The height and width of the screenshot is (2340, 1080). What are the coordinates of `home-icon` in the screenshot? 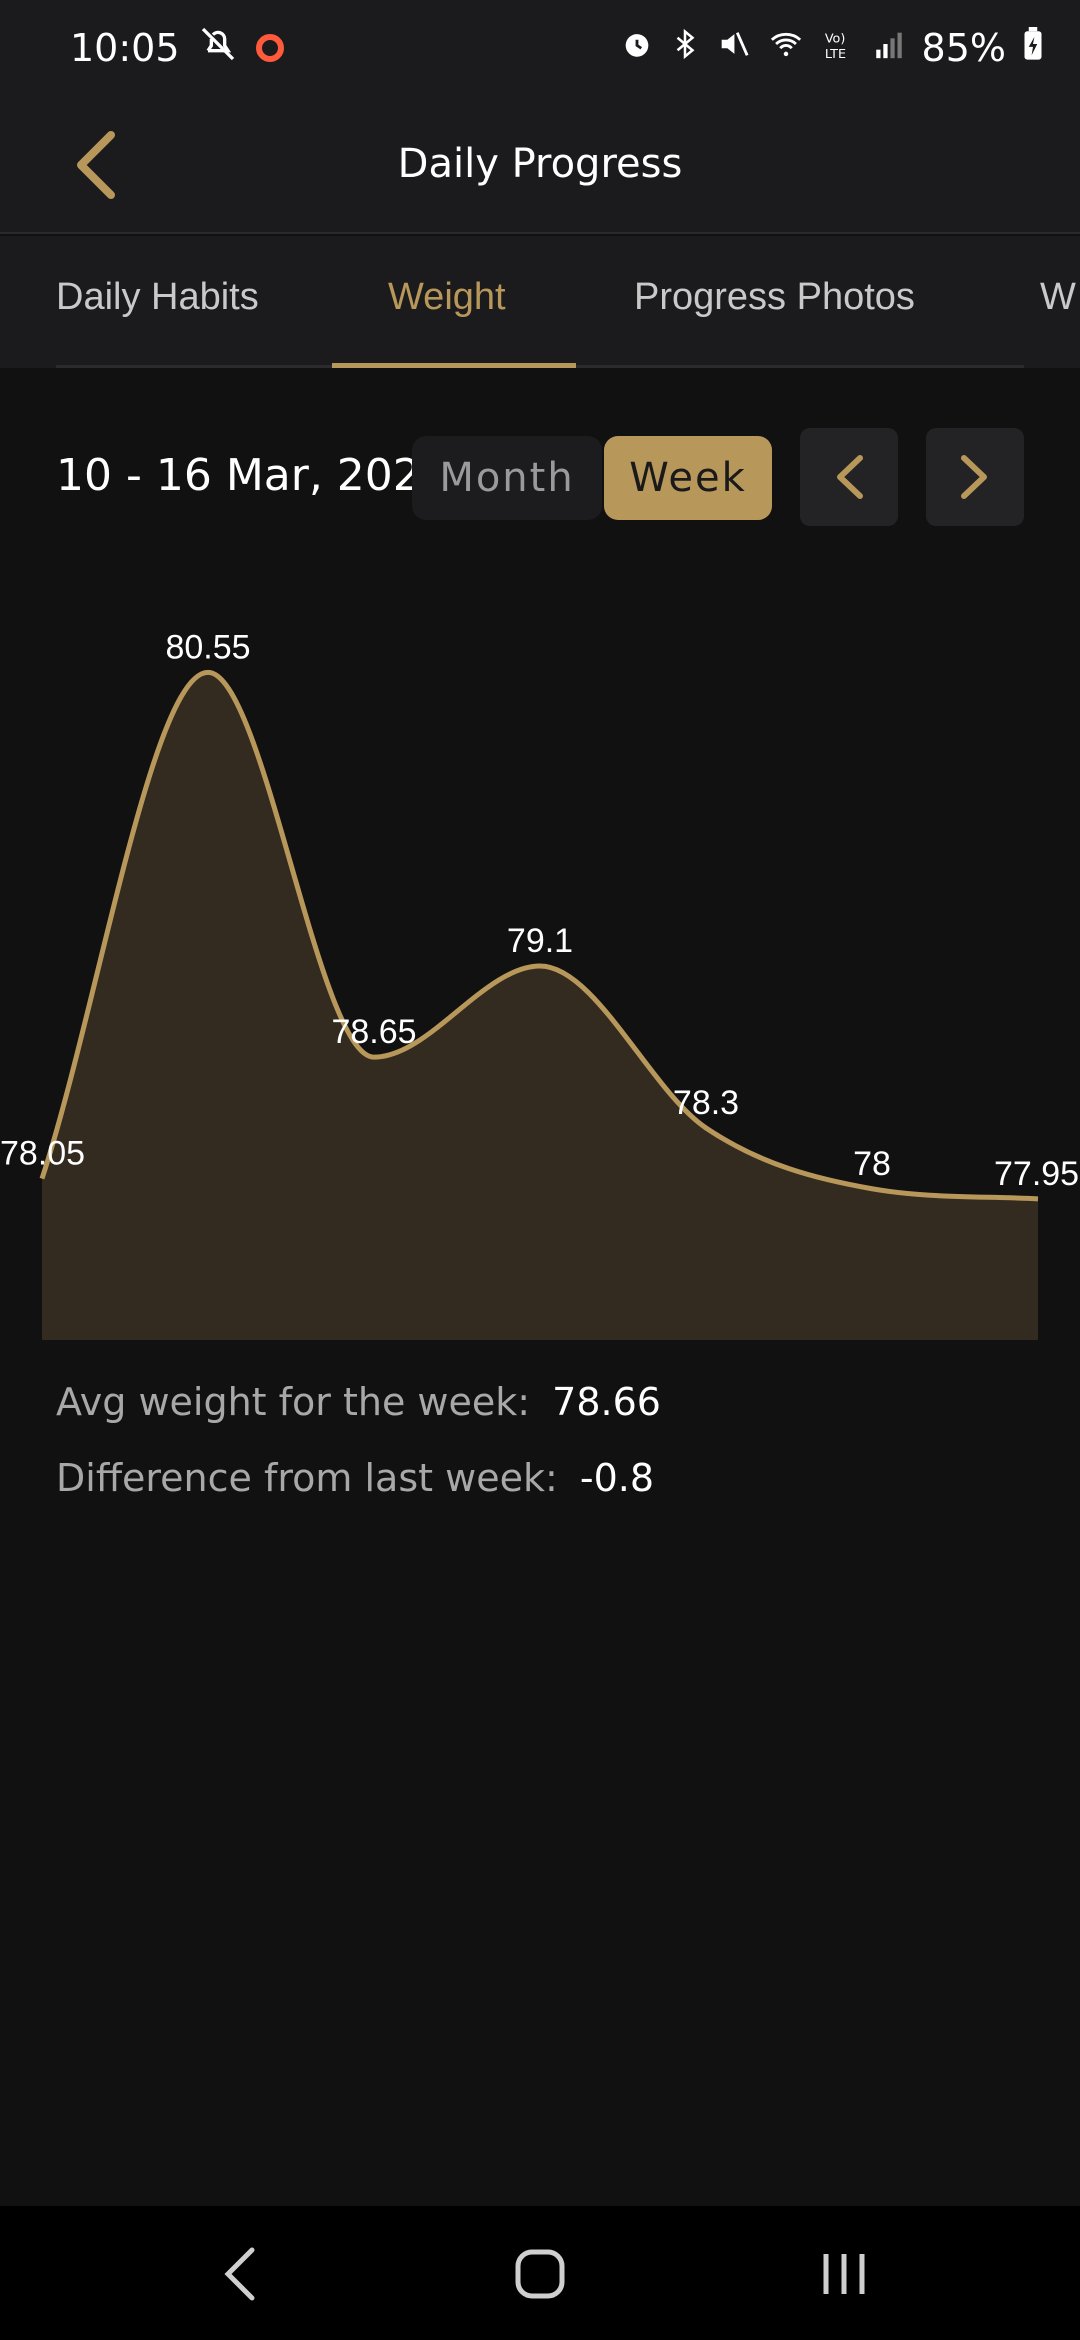 It's located at (540, 2274).